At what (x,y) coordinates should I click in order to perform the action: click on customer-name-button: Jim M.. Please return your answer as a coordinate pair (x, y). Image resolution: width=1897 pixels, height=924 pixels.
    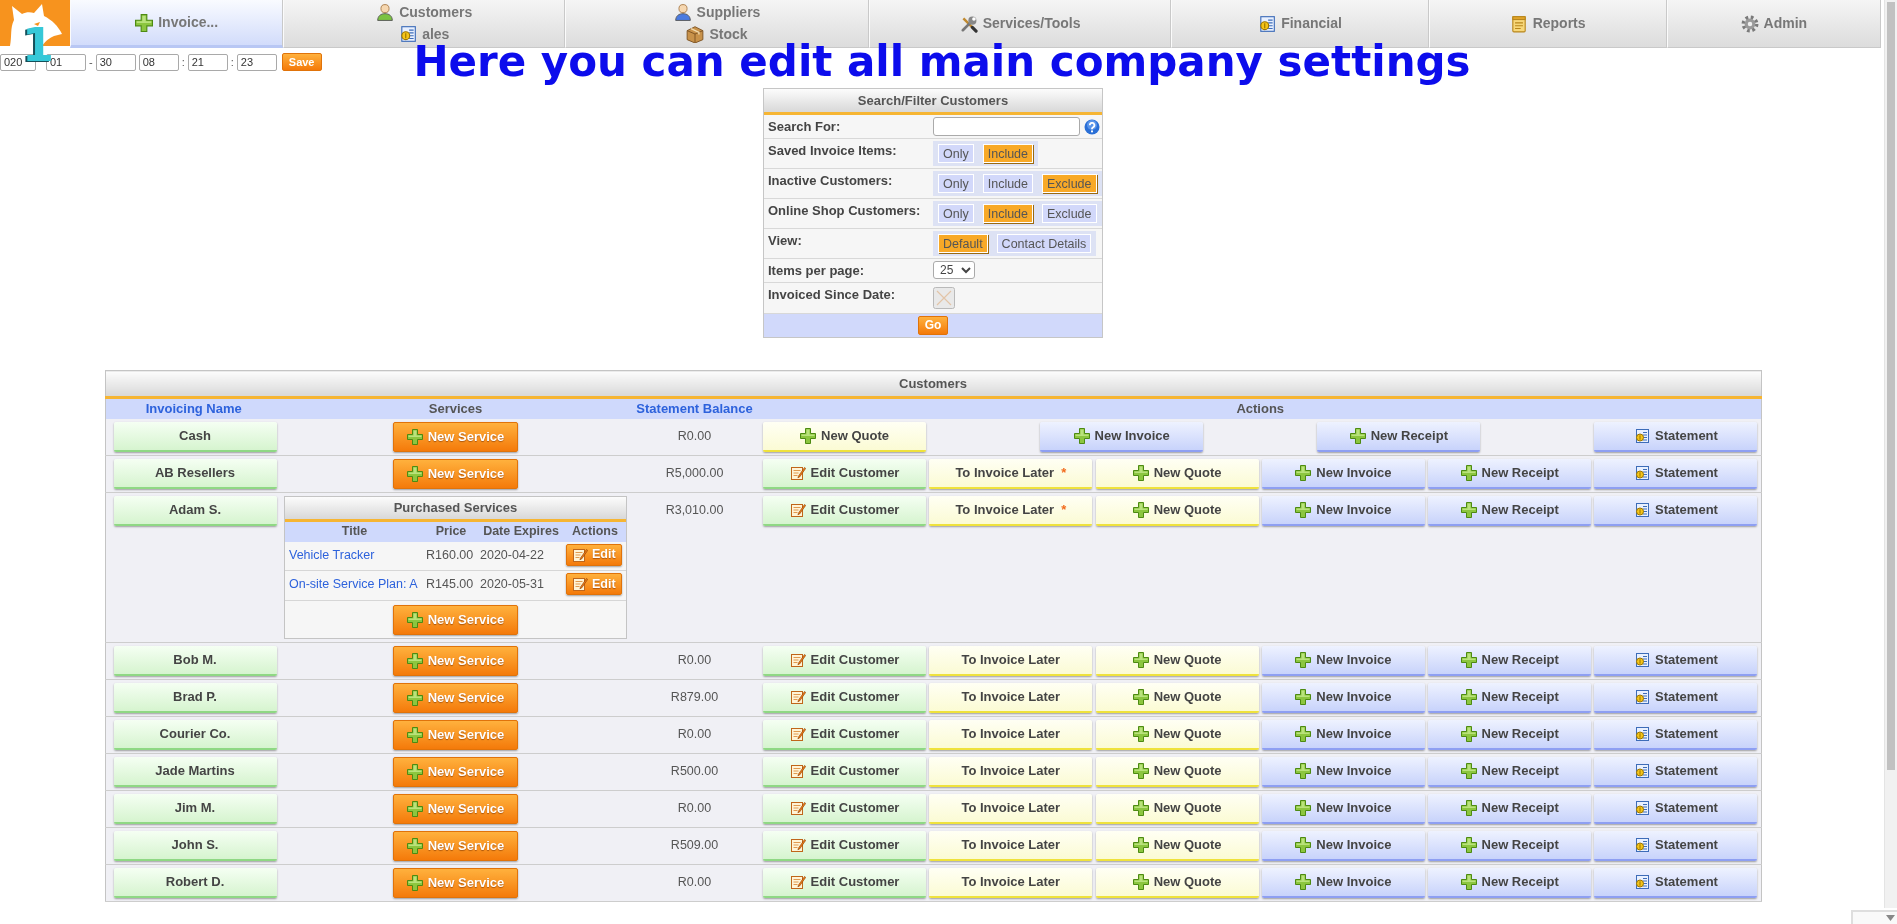
    Looking at the image, I should click on (195, 809).